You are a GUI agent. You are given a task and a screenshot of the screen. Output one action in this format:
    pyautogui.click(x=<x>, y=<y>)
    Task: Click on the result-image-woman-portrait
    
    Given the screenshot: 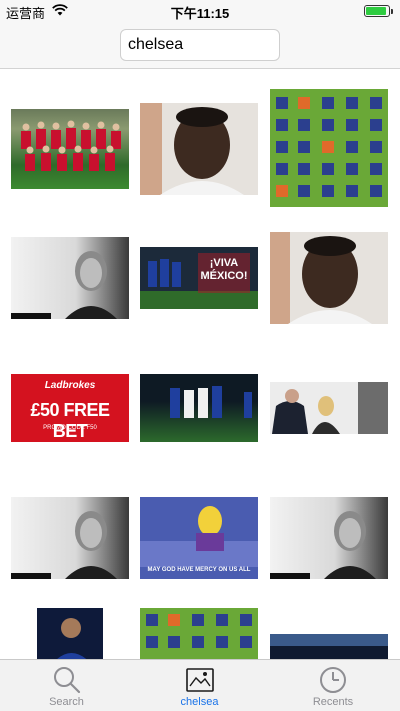 What is the action you would take?
    pyautogui.click(x=70, y=278)
    